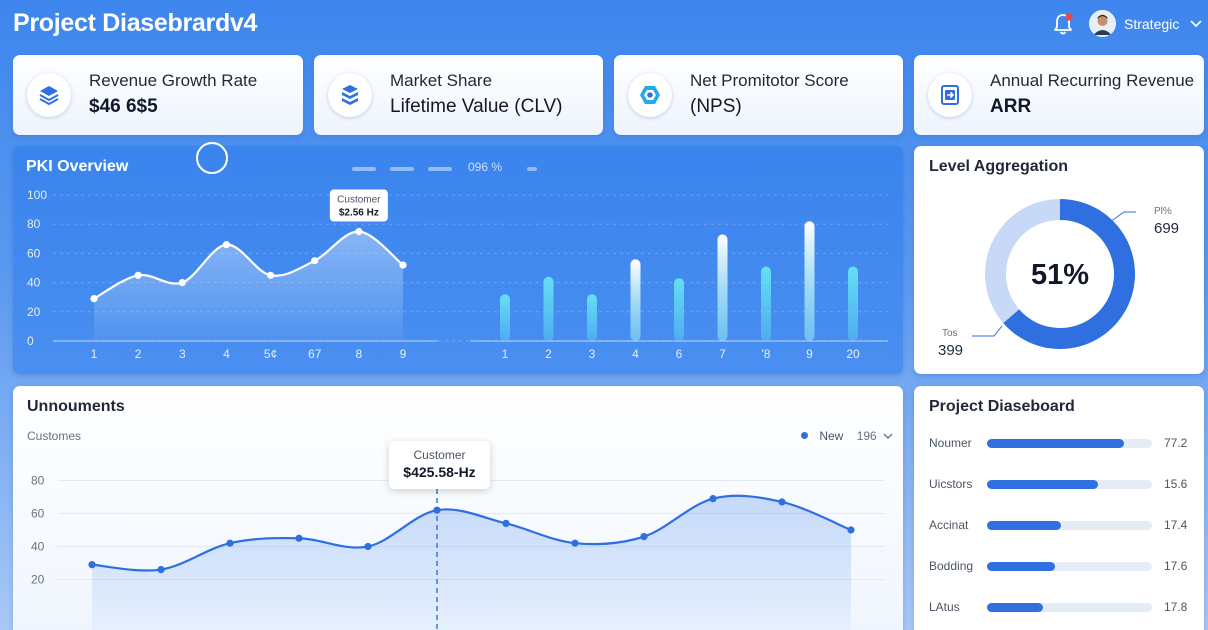  Describe the element at coordinates (951, 566) in the screenshot. I see `progress-label: Bodding` at that location.